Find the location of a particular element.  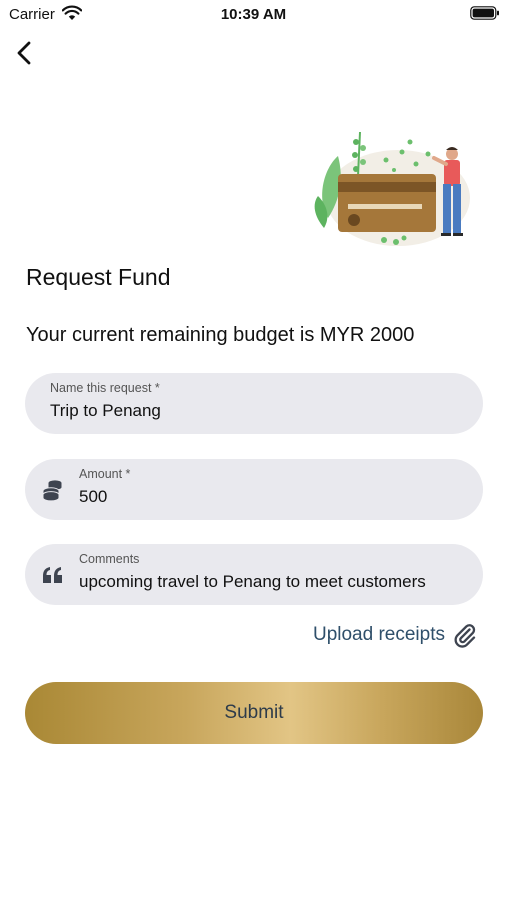

coins-icon is located at coordinates (52, 490).